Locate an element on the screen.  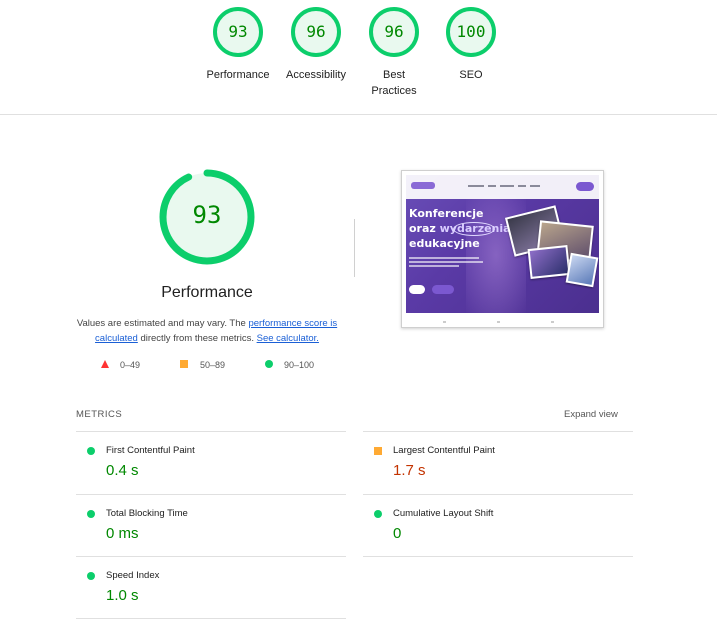
metric-speed-index: Speed Index 1.0 s is located at coordinates (206, 587).